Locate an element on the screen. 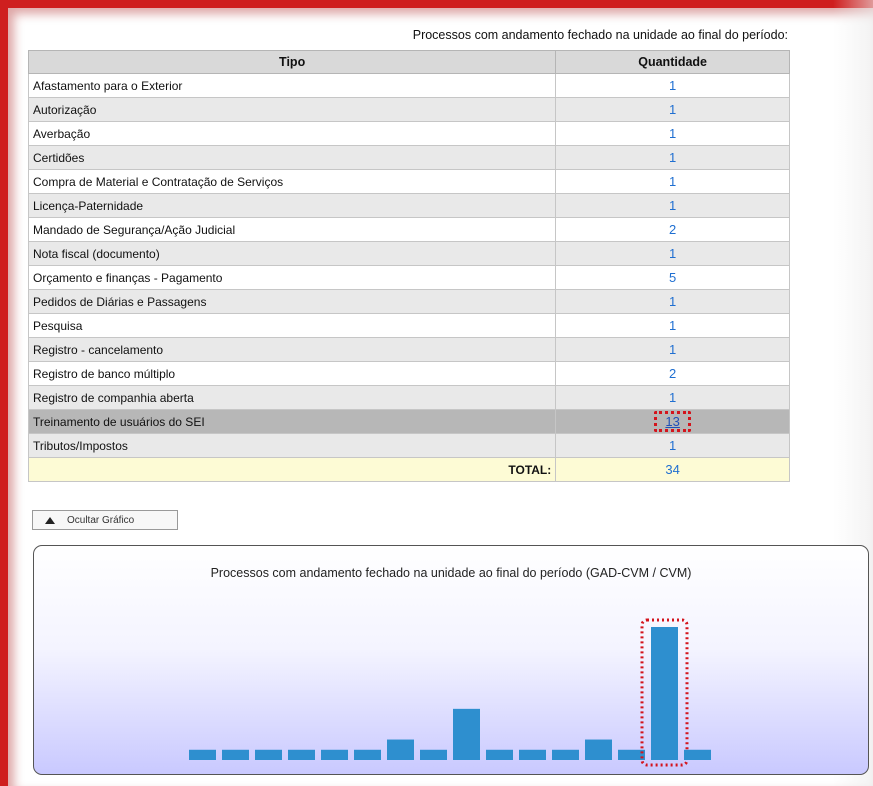 The width and height of the screenshot is (873, 786). table-row: Nota fiscal (documento) 1 is located at coordinates (408, 253).